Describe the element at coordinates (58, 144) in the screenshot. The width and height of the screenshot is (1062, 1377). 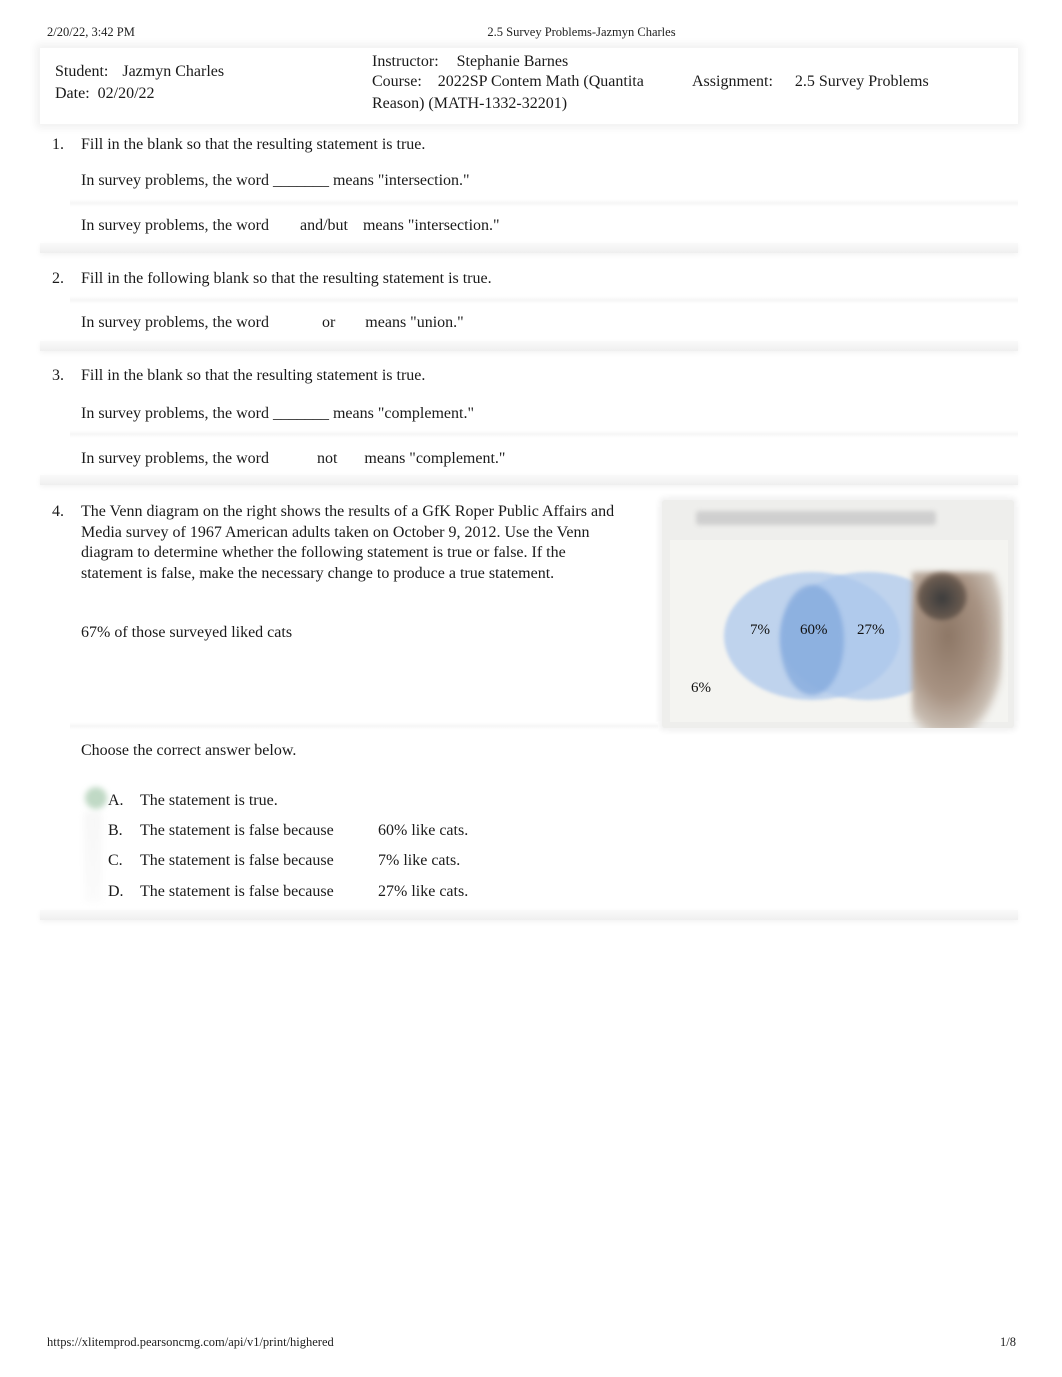
I see `question-number: 1.` at that location.